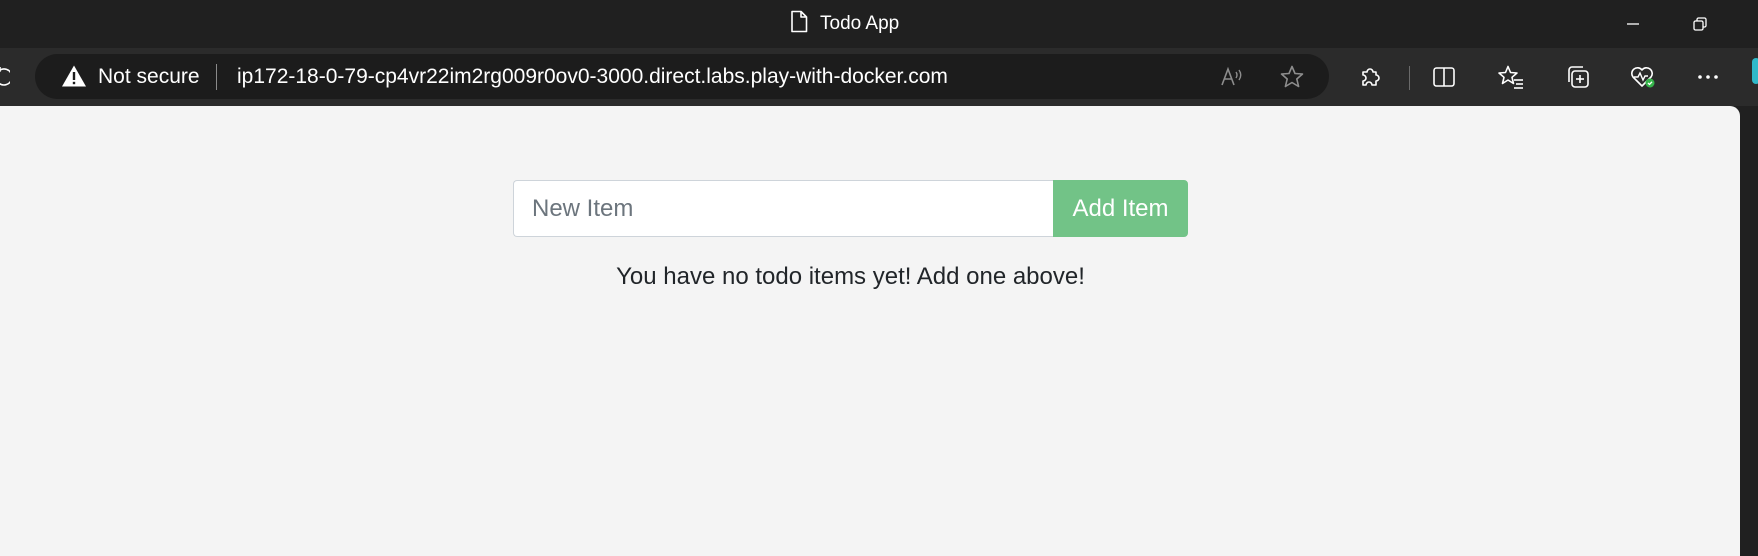  Describe the element at coordinates (1409, 78) in the screenshot. I see `toolbar-divider` at that location.